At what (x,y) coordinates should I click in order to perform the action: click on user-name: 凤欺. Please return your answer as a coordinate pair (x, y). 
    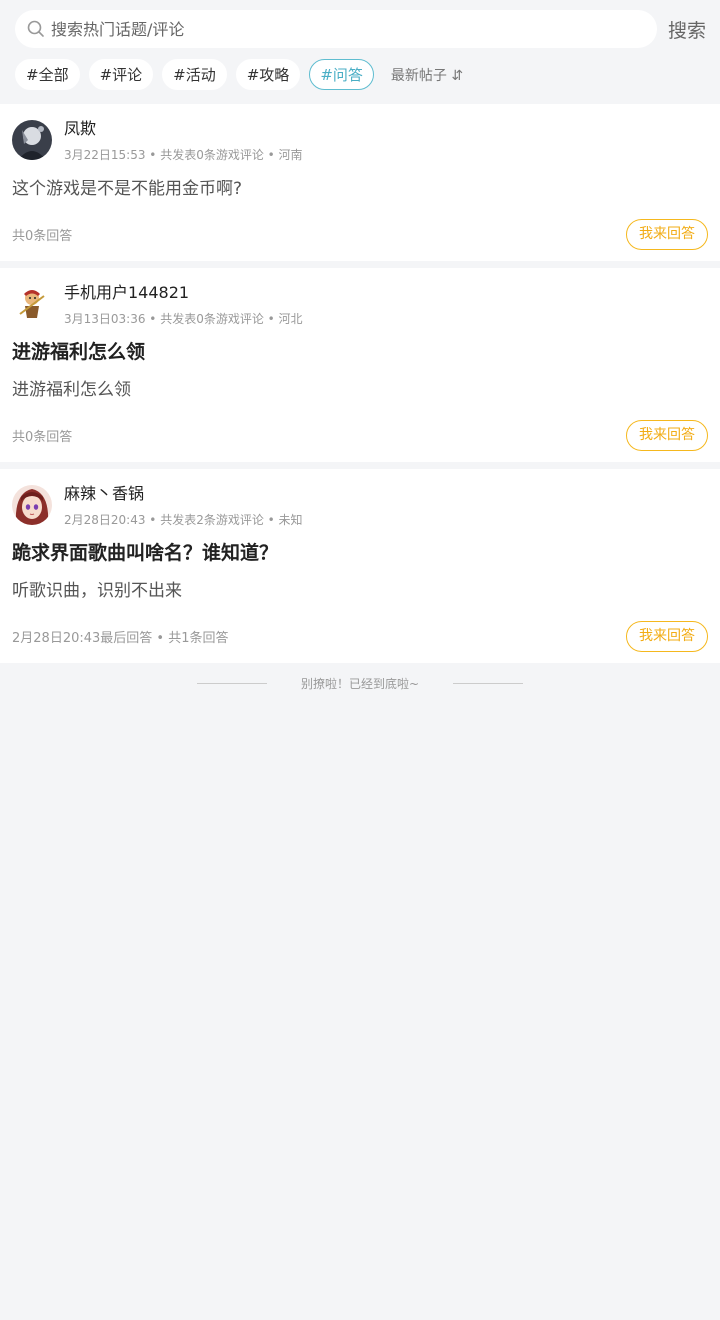
    Looking at the image, I should click on (183, 129).